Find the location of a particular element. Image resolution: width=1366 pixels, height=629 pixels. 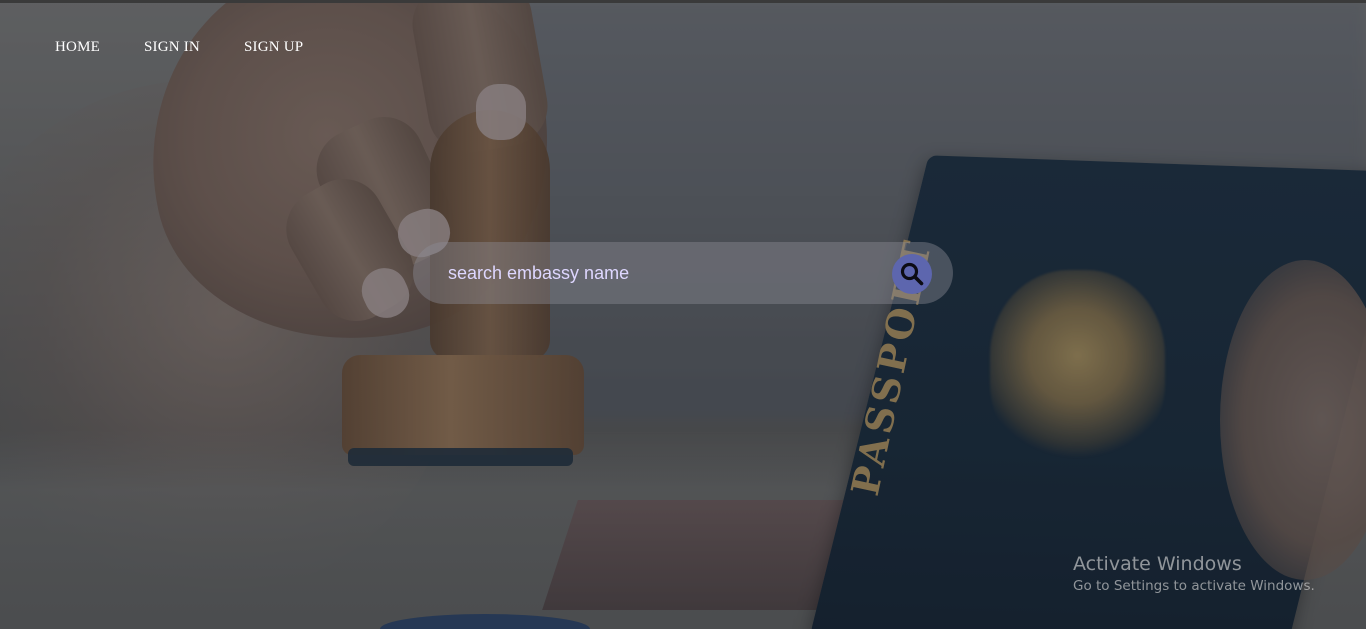

search-bar is located at coordinates (683, 273).